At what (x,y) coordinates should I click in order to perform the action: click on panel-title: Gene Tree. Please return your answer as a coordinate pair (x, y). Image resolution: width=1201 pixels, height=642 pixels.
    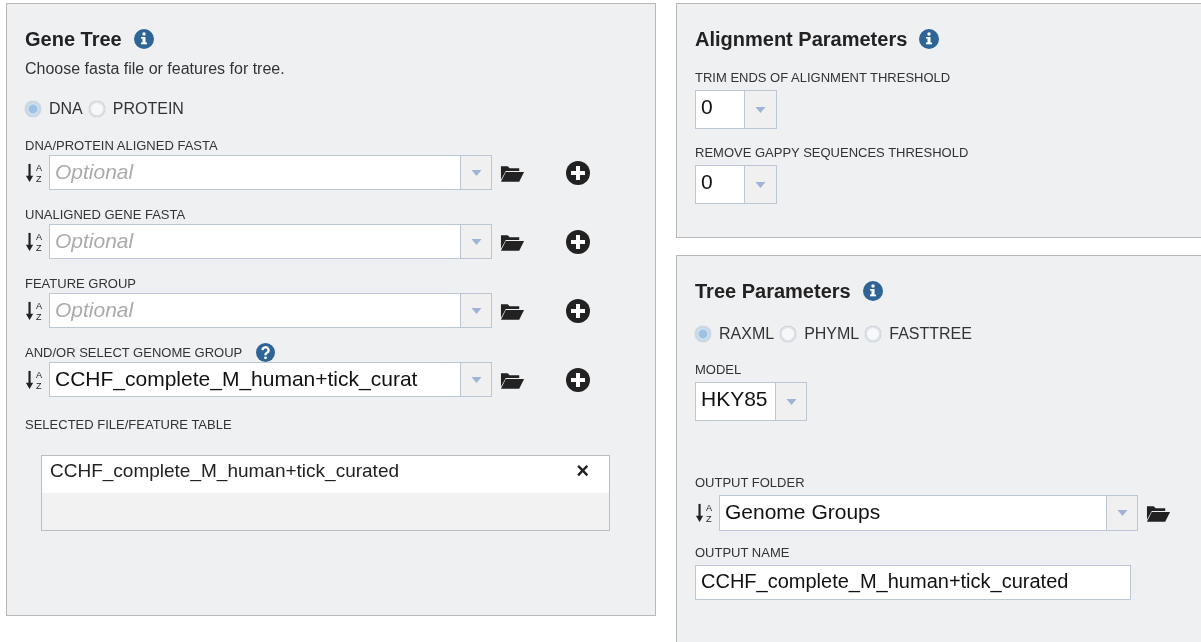
    Looking at the image, I should click on (73, 39).